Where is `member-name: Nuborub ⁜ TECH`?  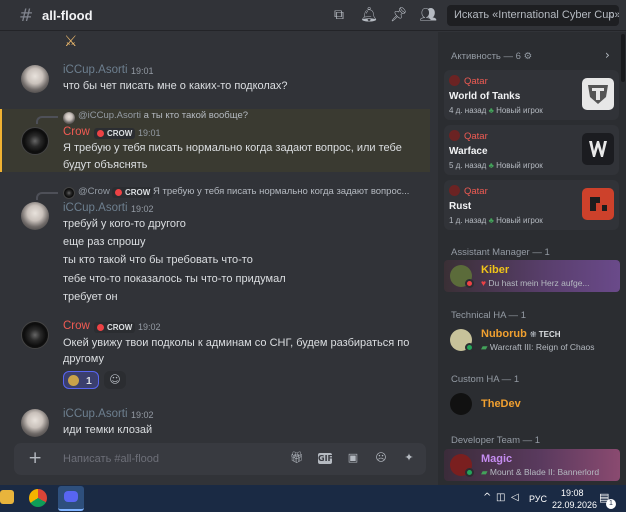 member-name: Nuborub ⁜ TECH is located at coordinates (521, 334).